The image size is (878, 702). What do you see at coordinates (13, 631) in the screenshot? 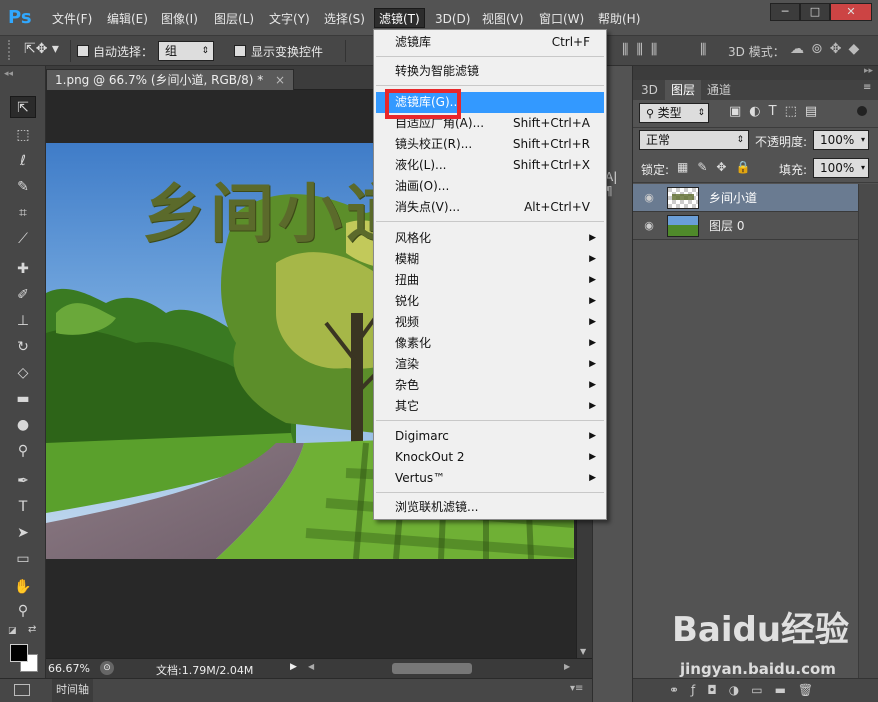
I see `default-colors-icon: ◪` at bounding box center [13, 631].